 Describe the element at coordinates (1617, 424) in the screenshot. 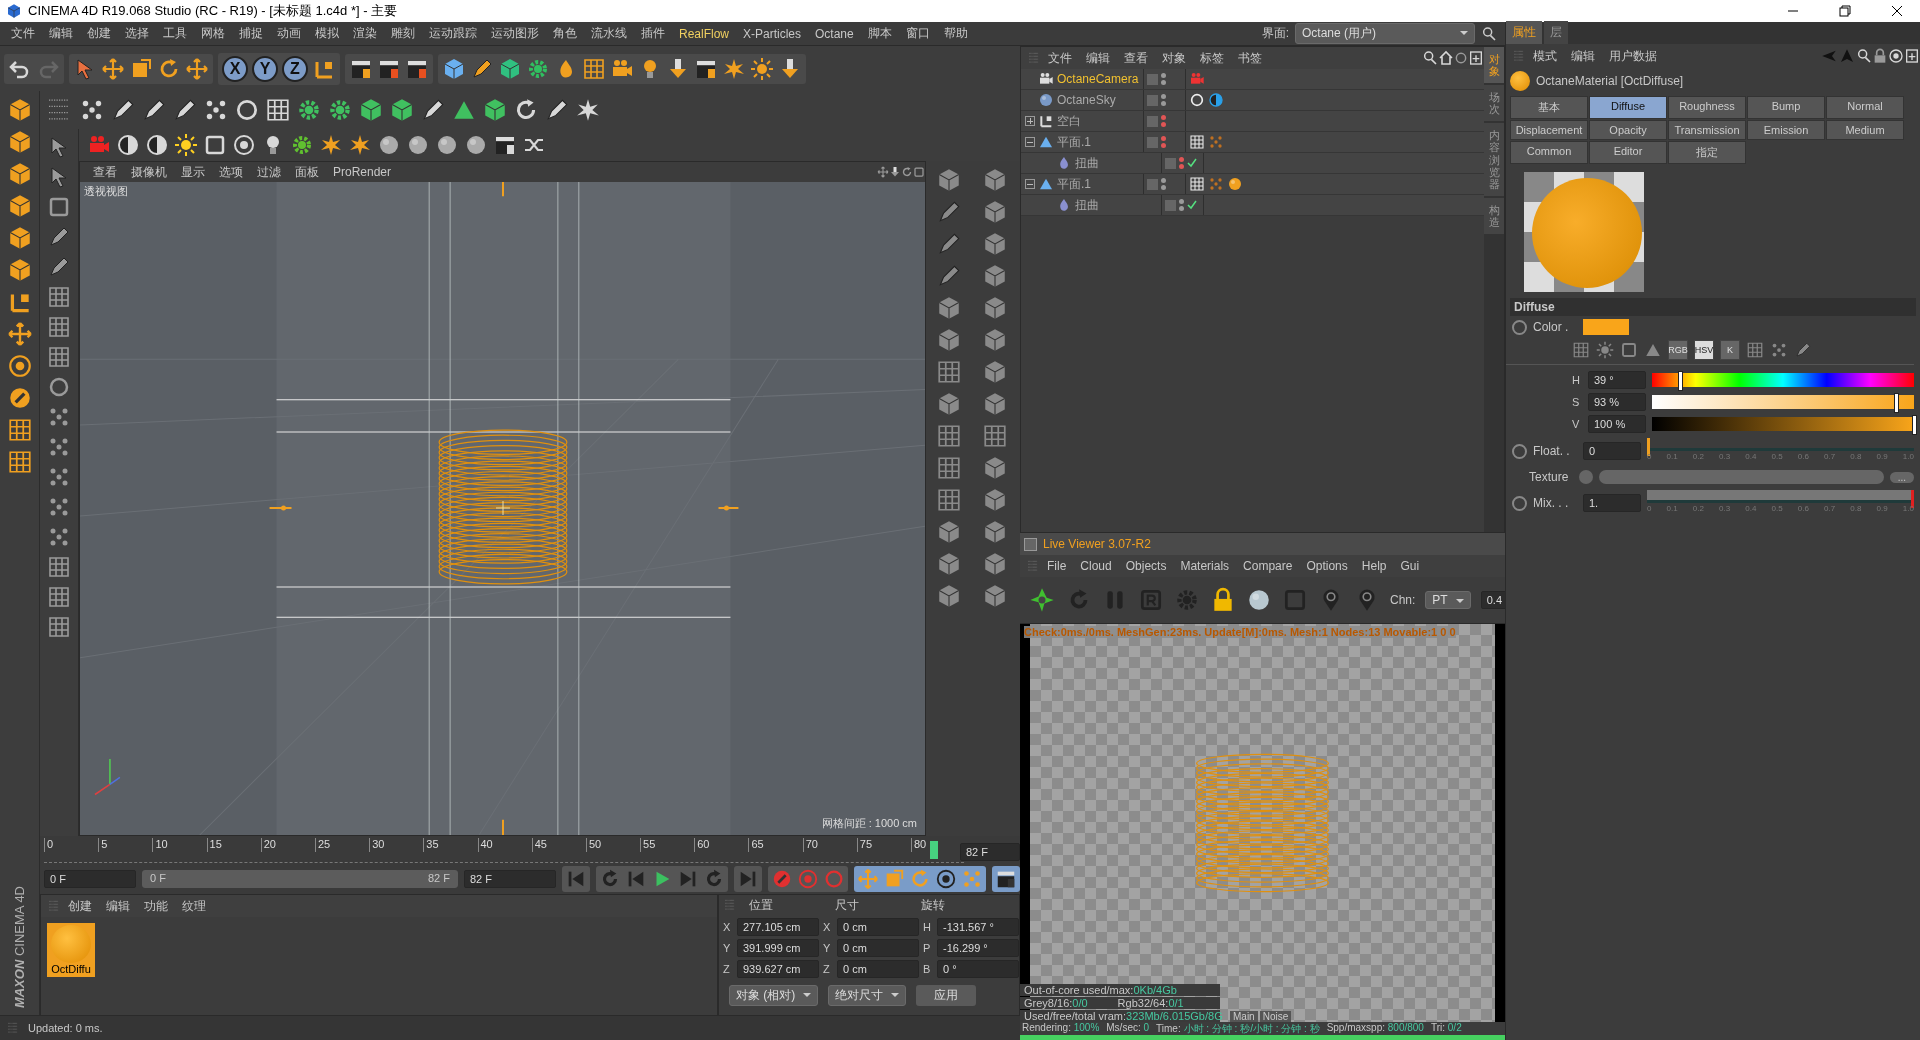

I see `number-field: 100 %` at that location.